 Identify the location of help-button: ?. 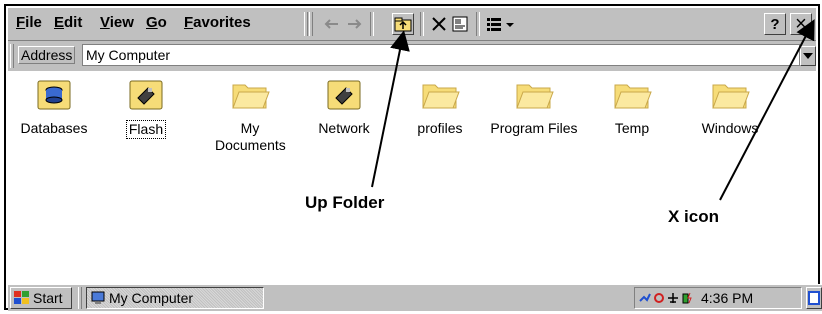
(775, 24).